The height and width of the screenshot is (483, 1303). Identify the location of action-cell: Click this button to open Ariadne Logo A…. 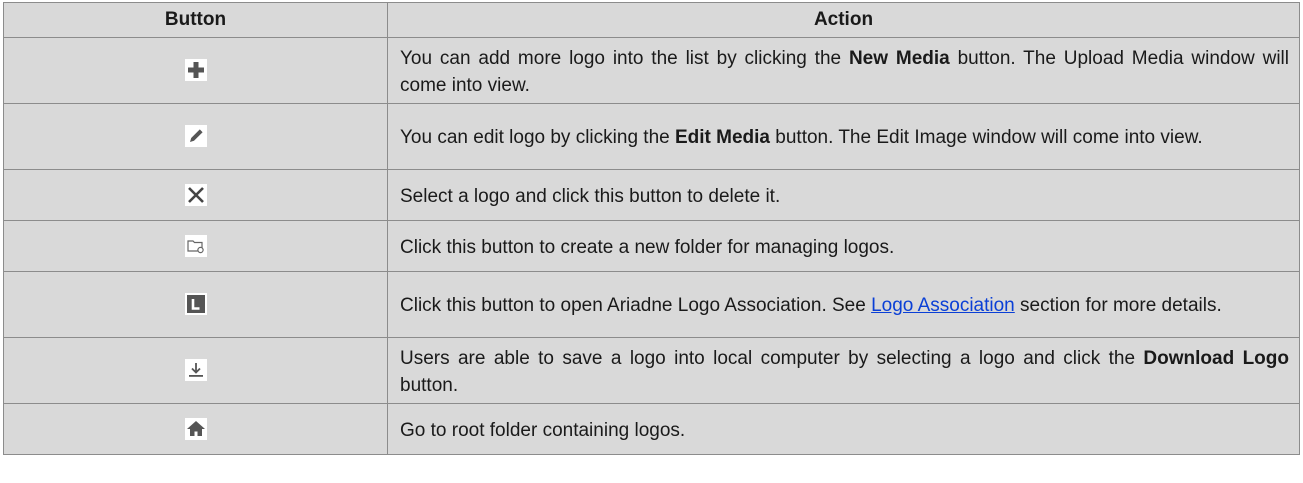
(843, 304).